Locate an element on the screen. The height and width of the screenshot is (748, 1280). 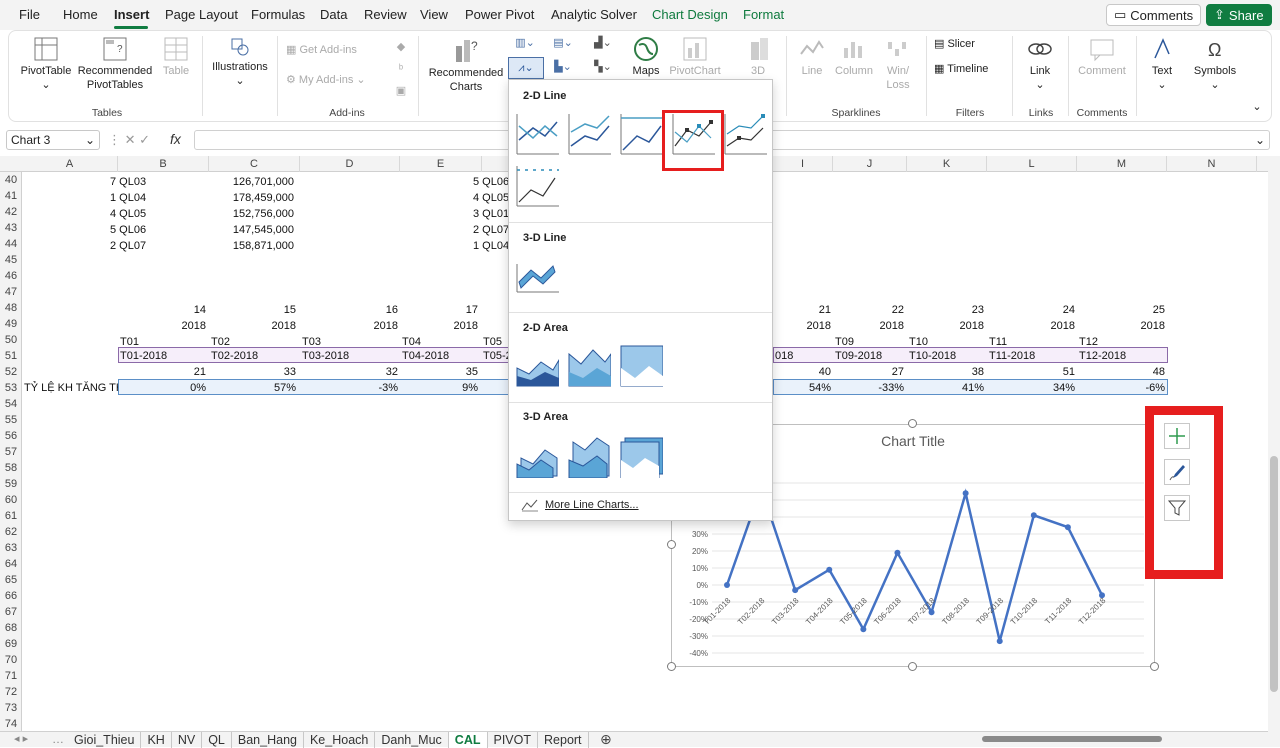
horizontal-scrollbar is located at coordinates (1117, 739).